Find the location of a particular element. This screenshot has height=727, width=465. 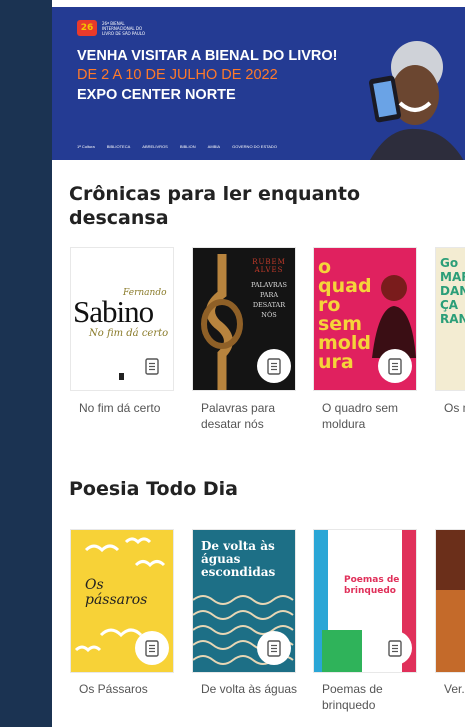

banner-person-illustration is located at coordinates (416, 100).